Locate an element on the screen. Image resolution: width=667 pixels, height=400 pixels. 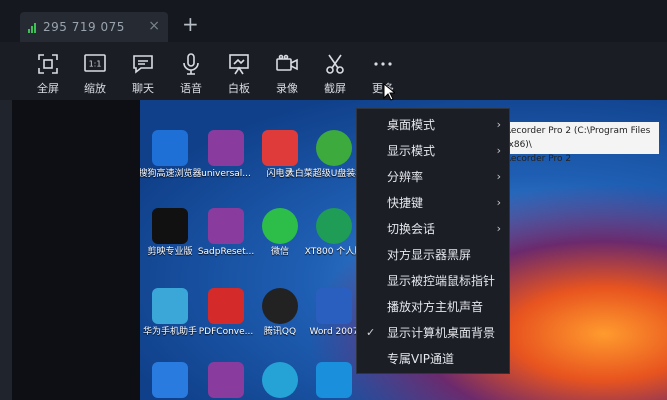
menu-item-show-remote-cursor: 显示被控端鼠标指针 is located at coordinates (433, 280).